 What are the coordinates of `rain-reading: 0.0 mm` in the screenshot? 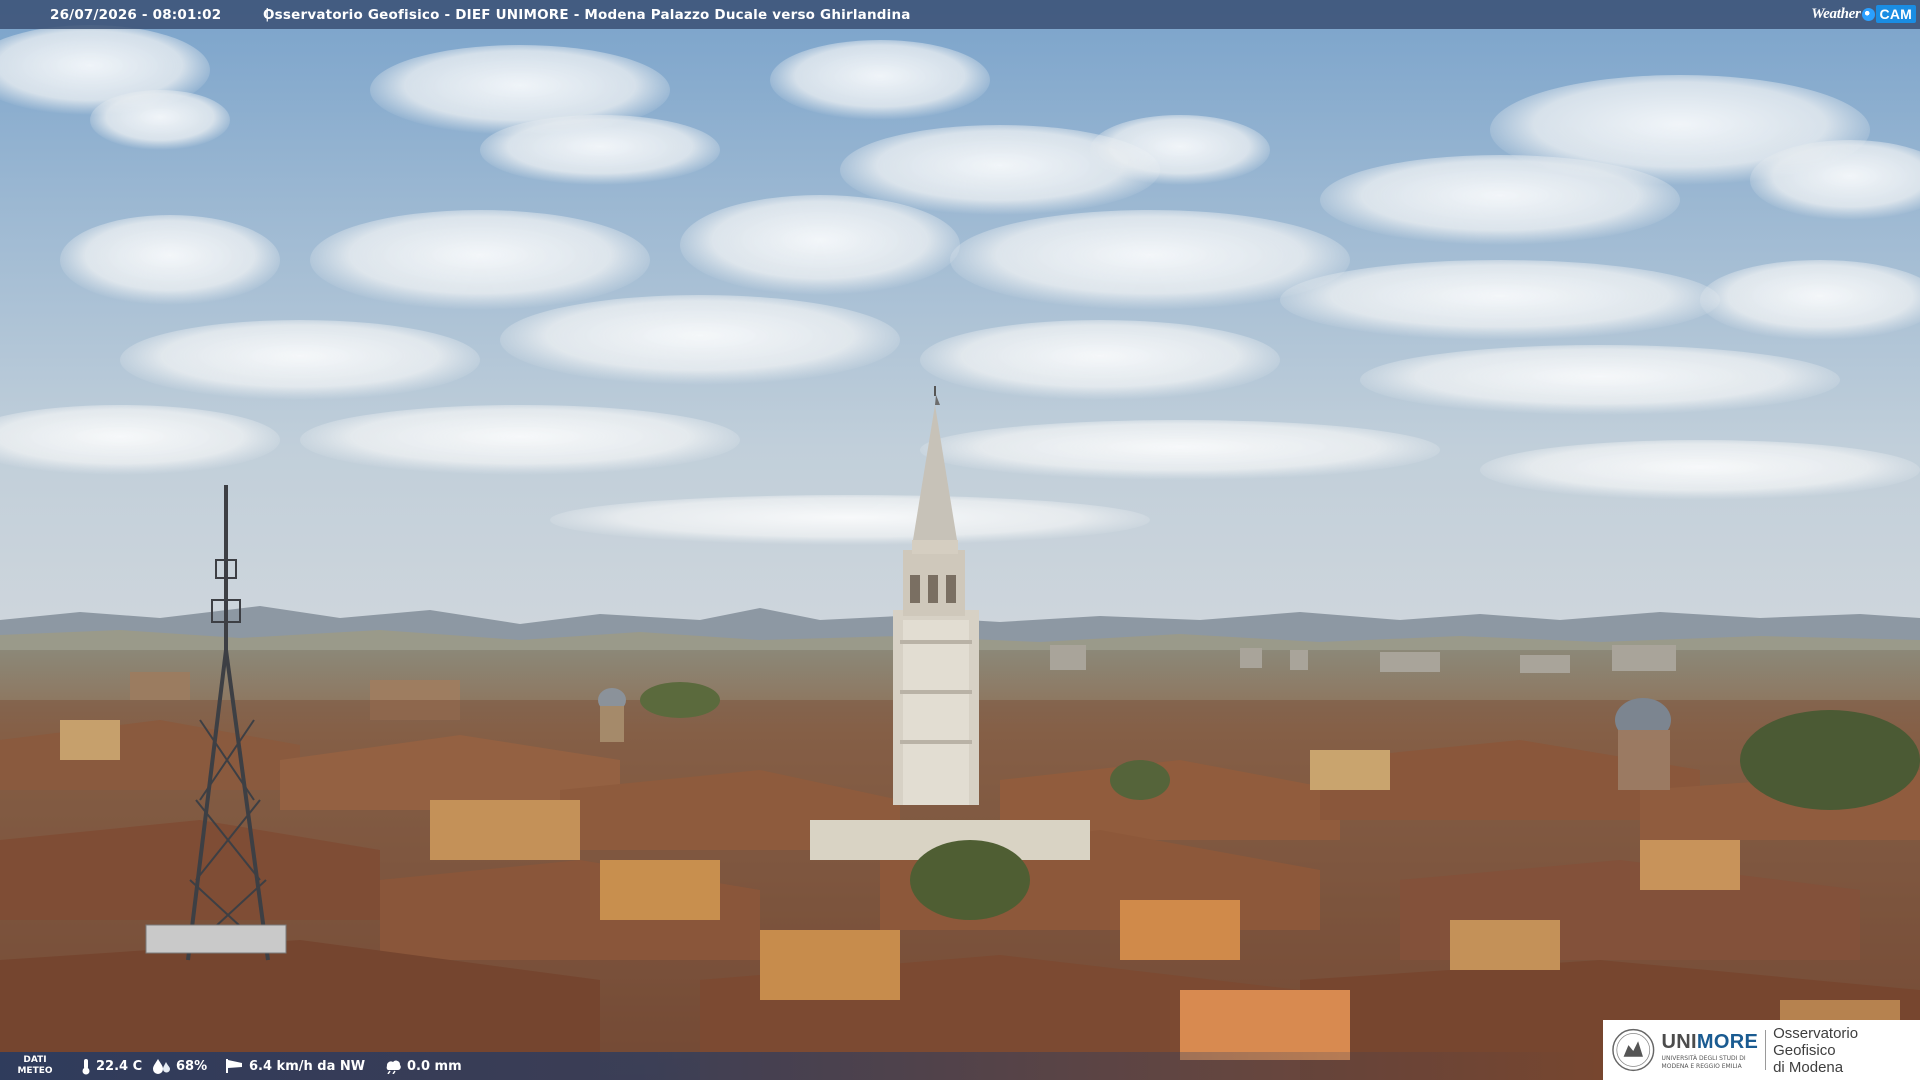 It's located at (422, 1066).